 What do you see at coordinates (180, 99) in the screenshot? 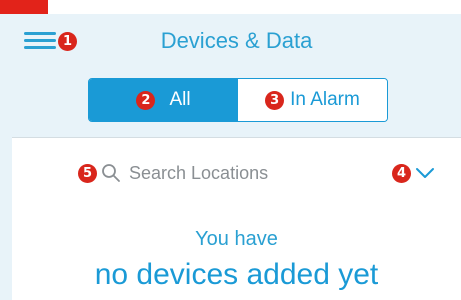
I see `filter-all-label: All` at bounding box center [180, 99].